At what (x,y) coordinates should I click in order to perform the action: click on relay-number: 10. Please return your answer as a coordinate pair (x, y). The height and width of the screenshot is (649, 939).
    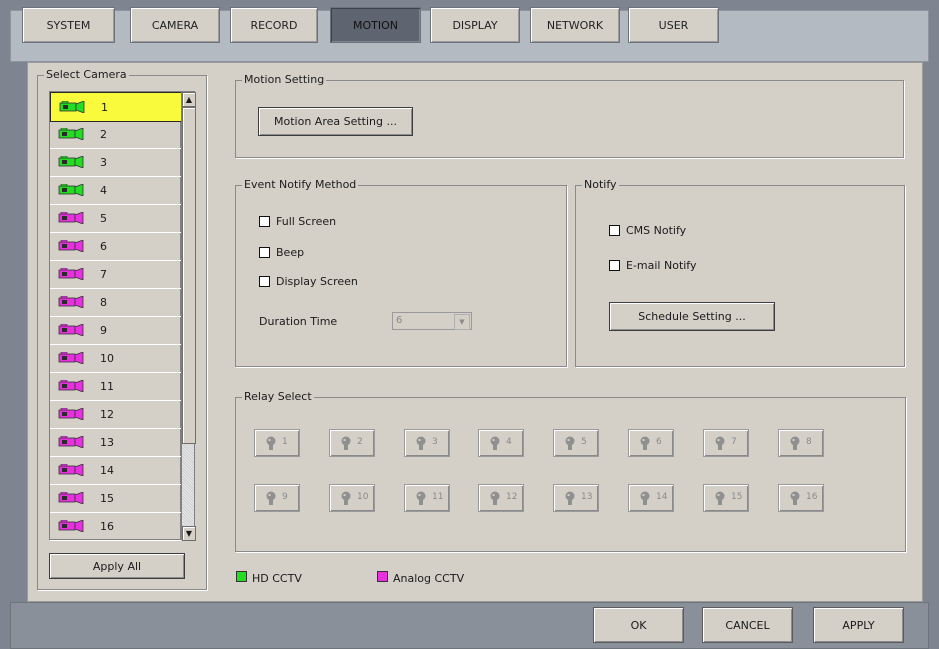
    Looking at the image, I should click on (363, 497).